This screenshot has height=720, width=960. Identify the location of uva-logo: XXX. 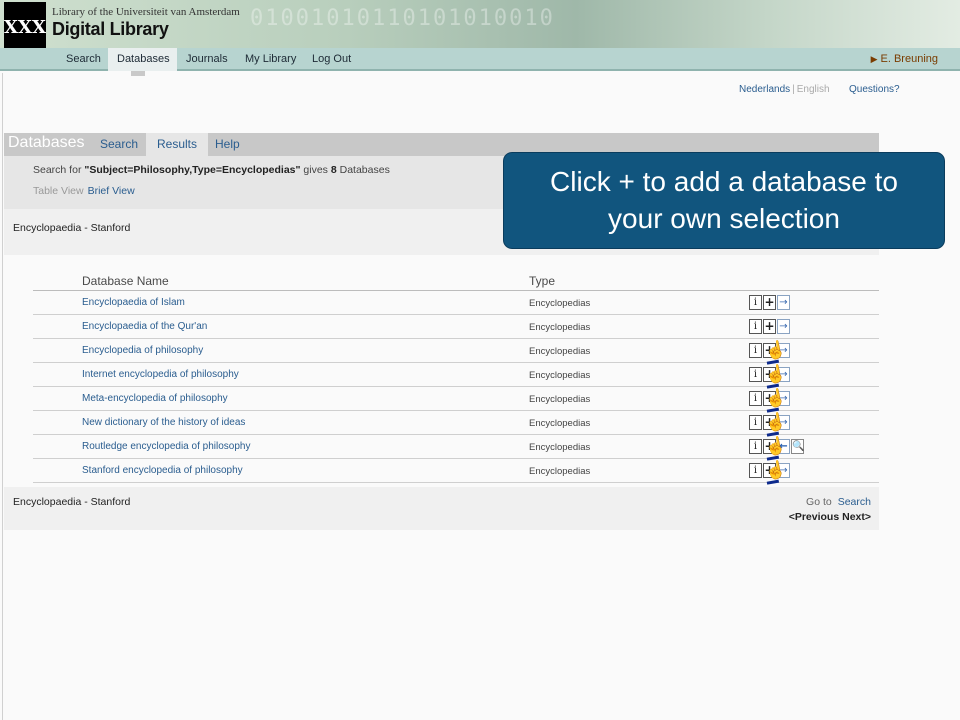
(25, 25).